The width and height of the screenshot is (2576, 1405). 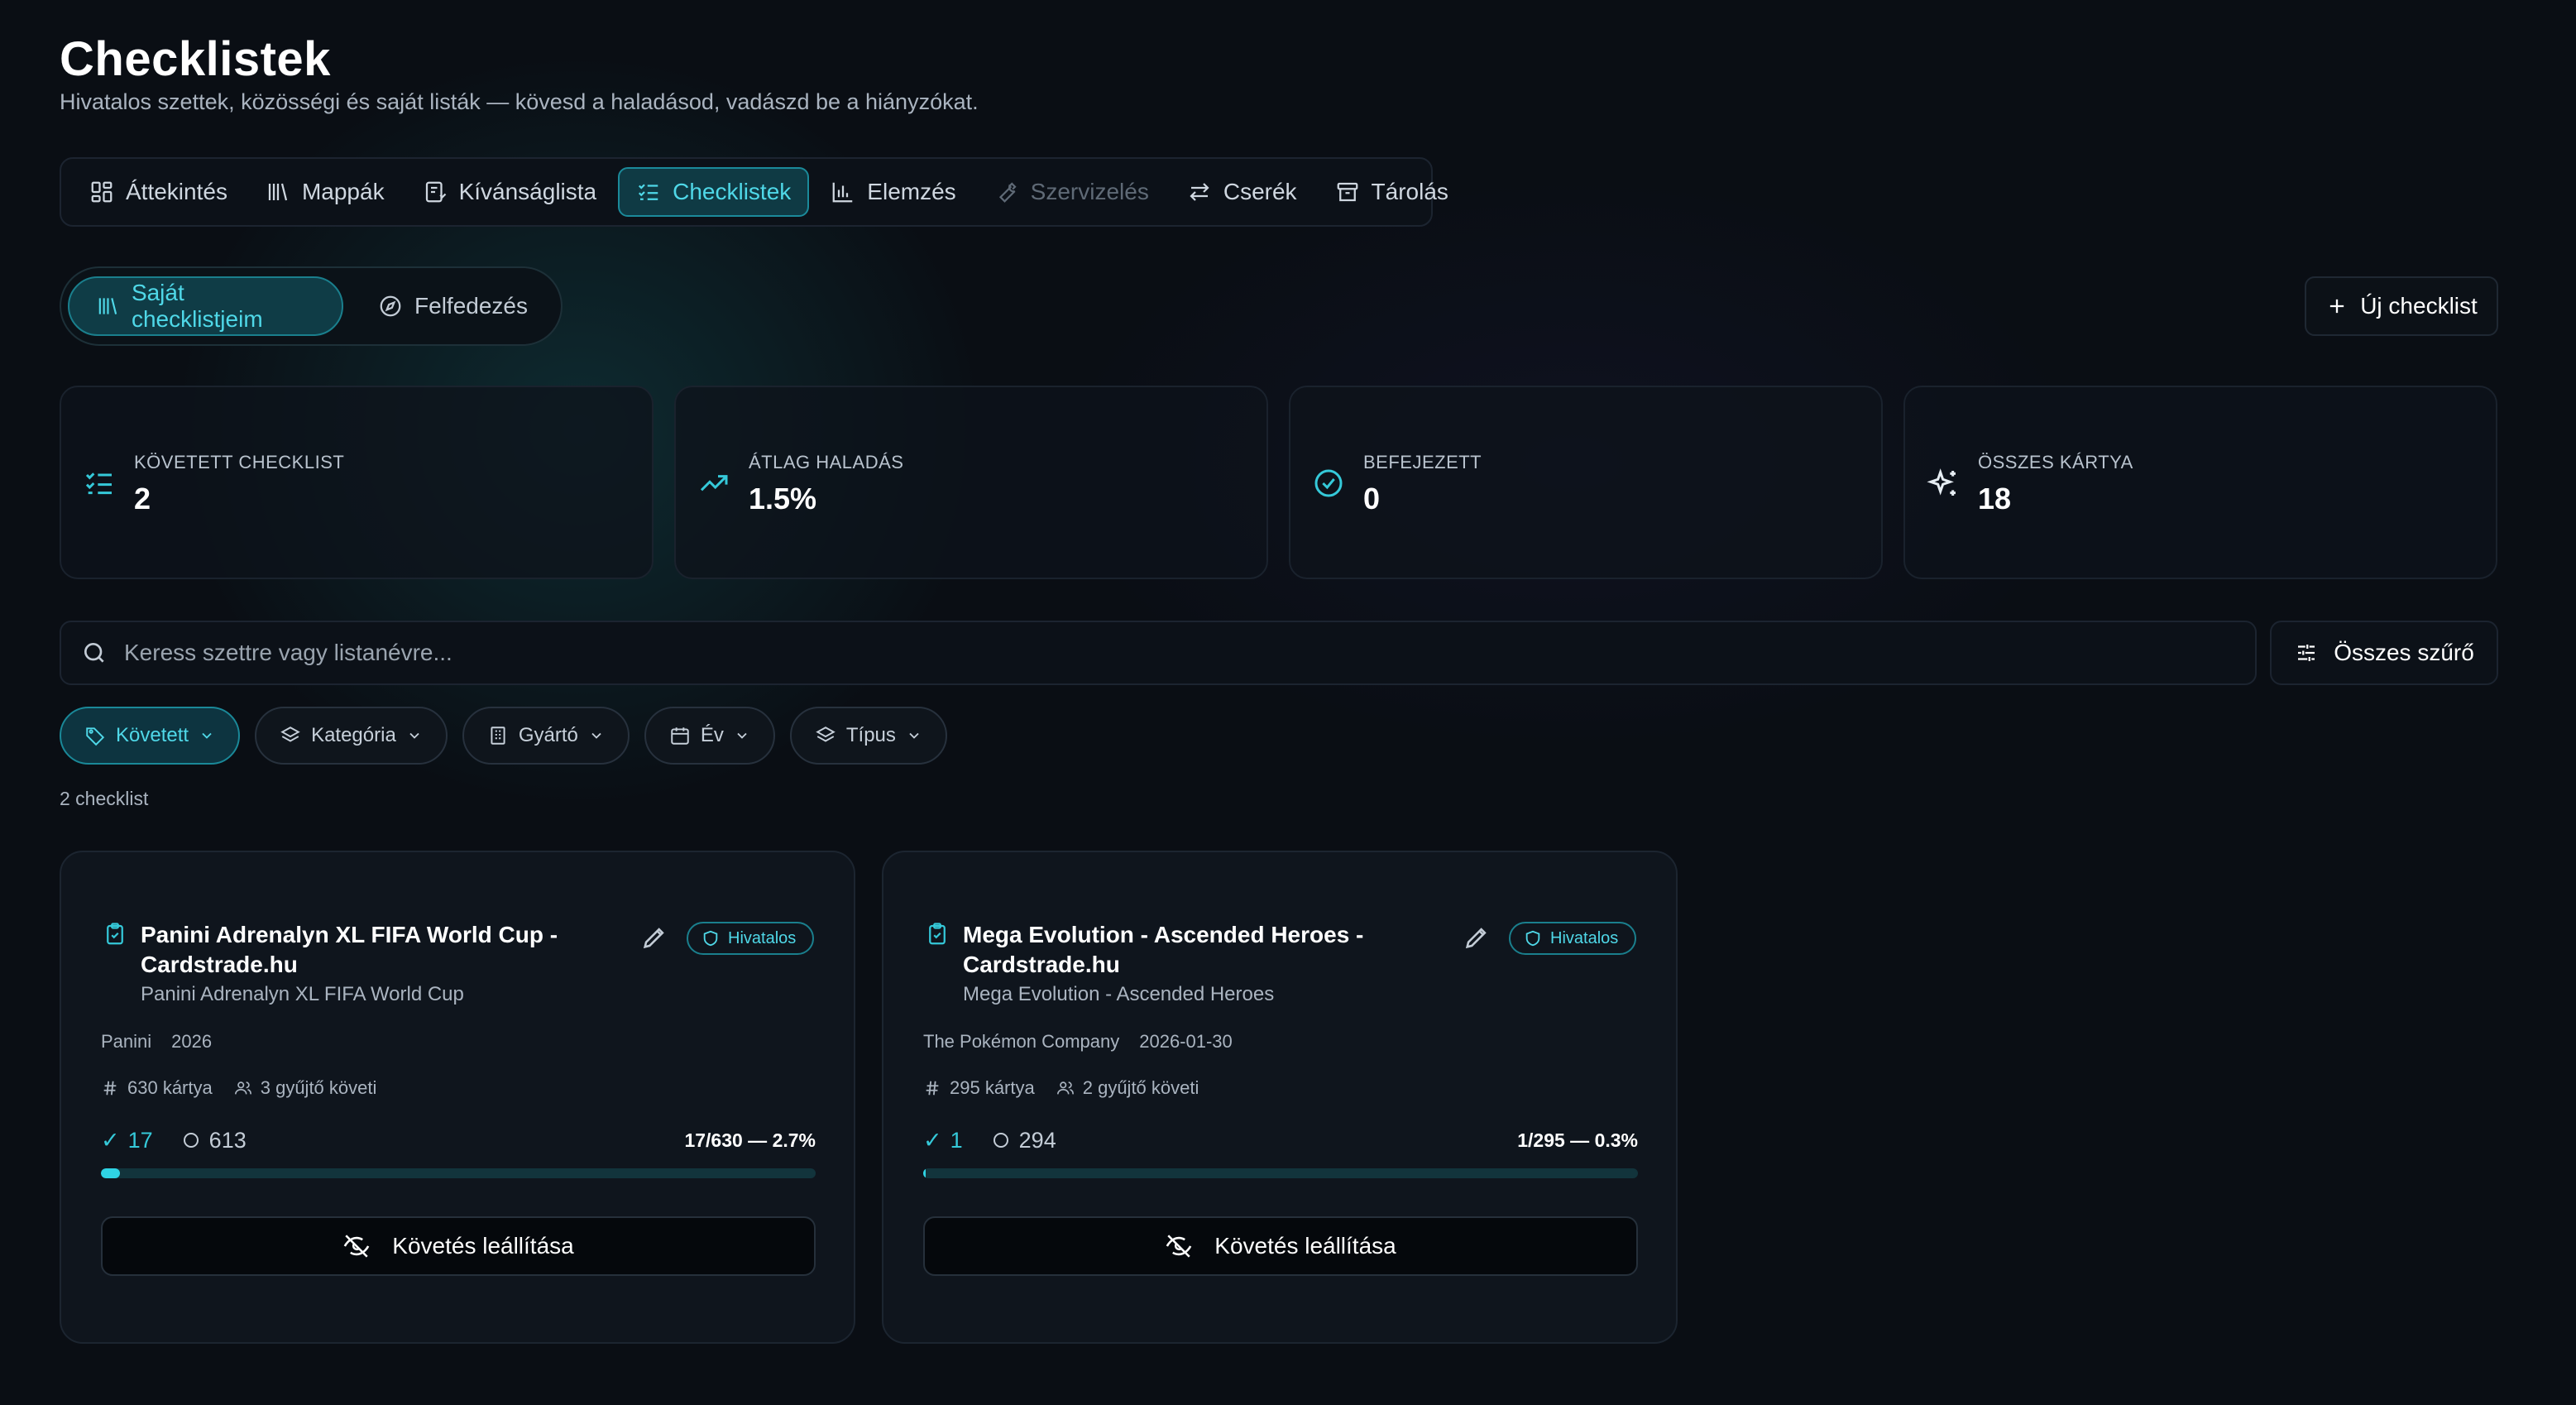 I want to click on chip-followed: Követett, so click(x=151, y=736).